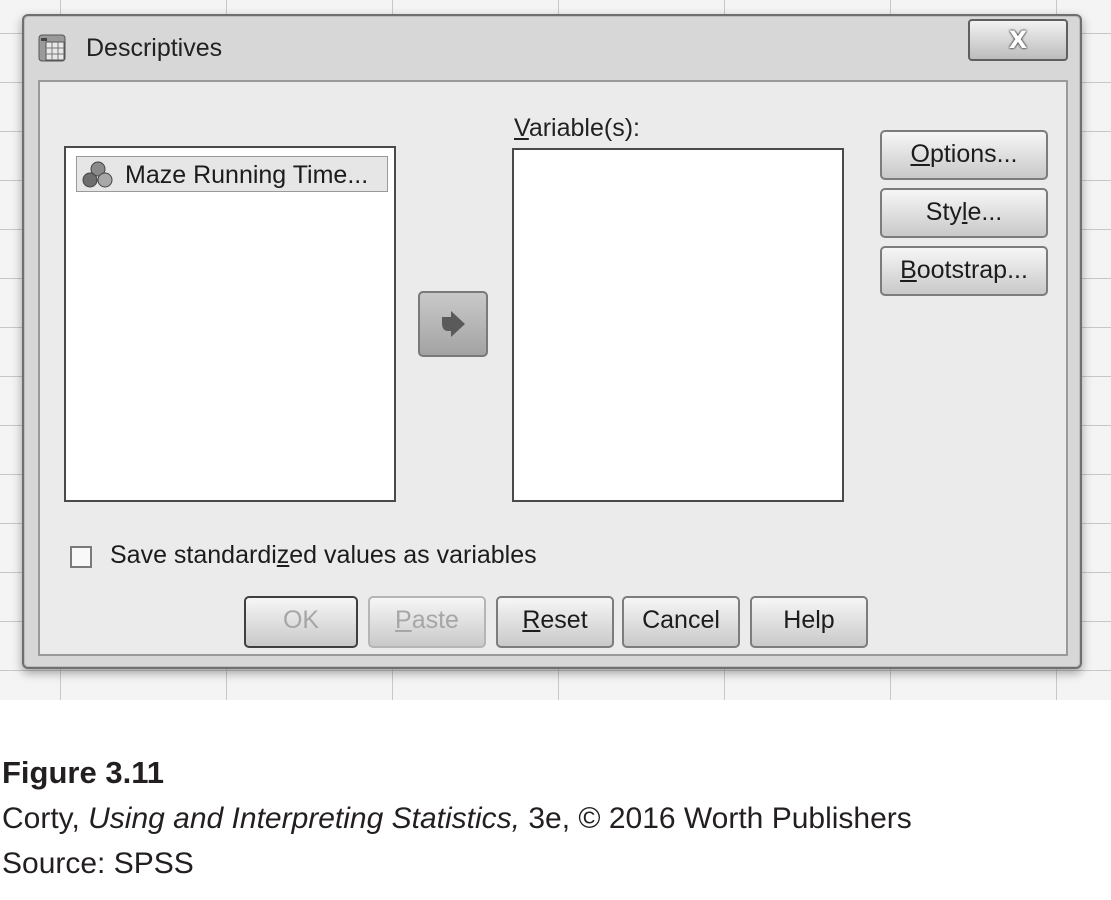 The image size is (1111, 900). I want to click on target-list-label-text: ariable(s):, so click(584, 128).